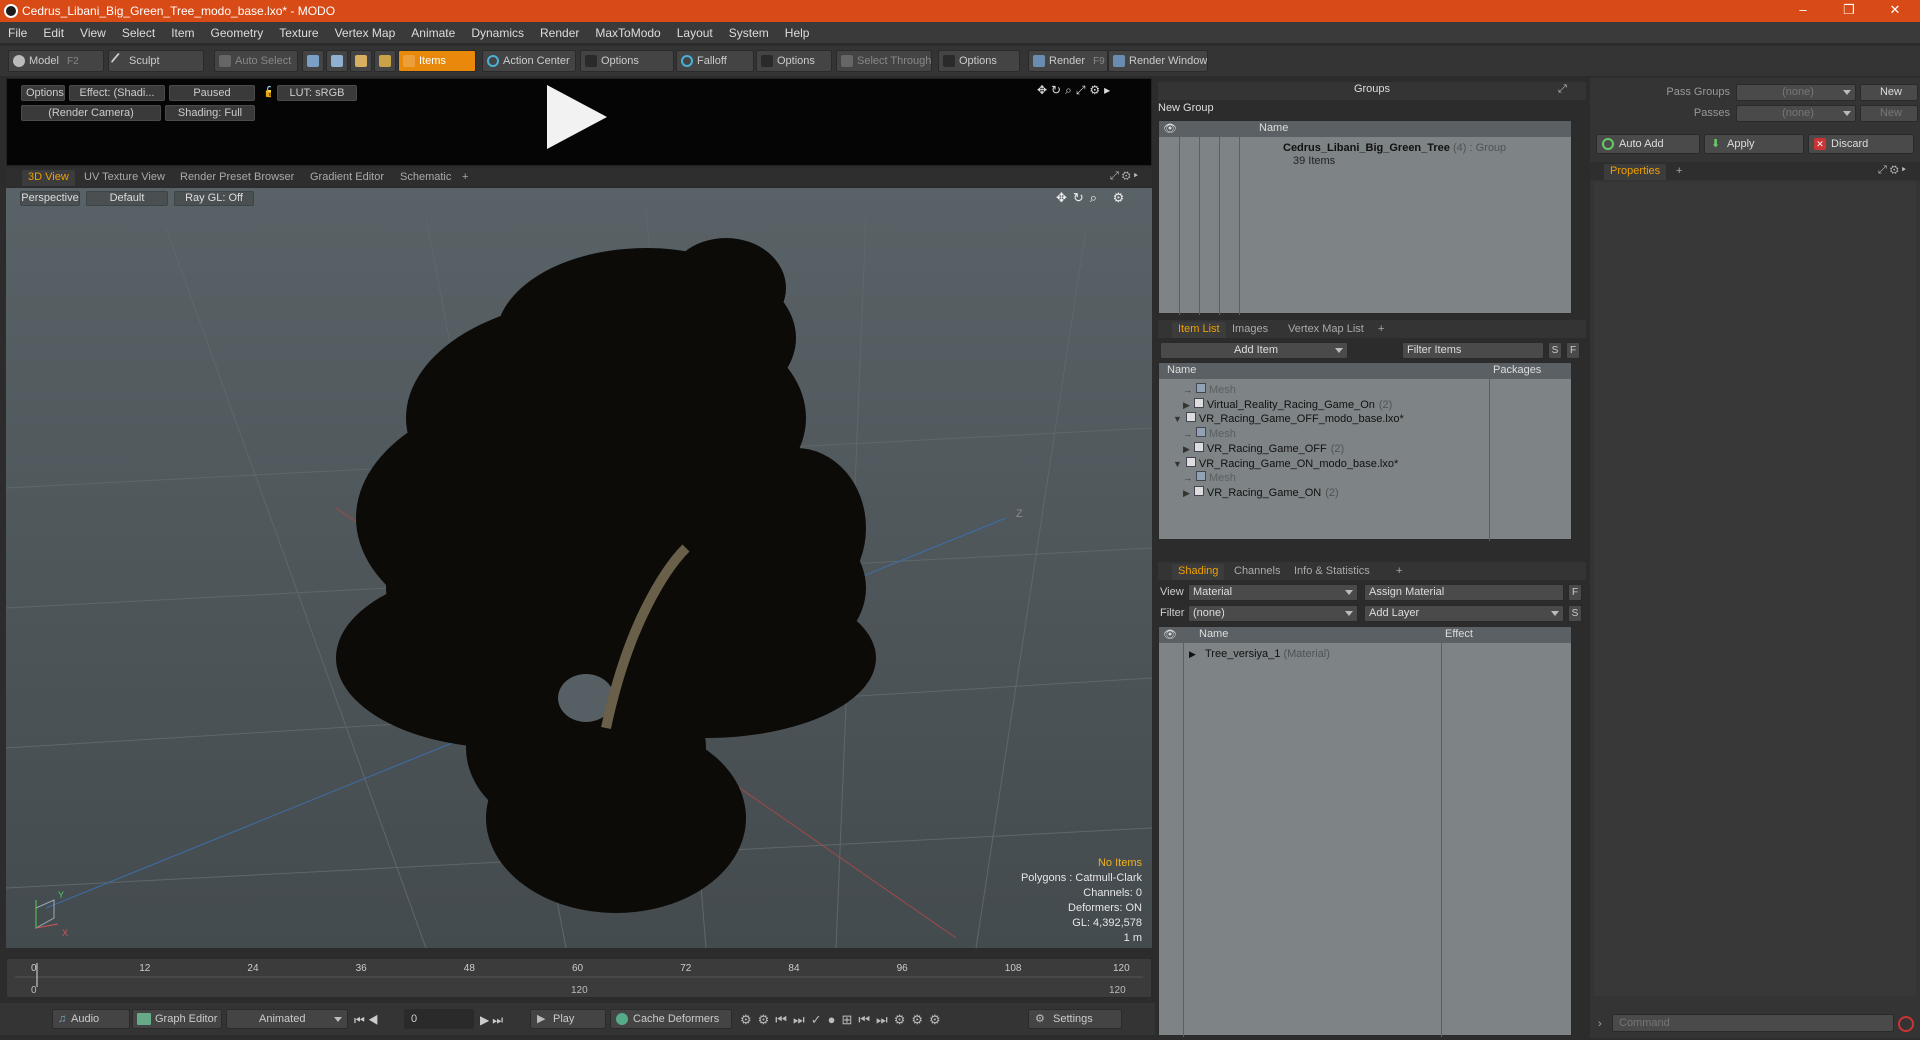 This screenshot has height=1040, width=1920. I want to click on action-center-options-button: Options, so click(627, 61).